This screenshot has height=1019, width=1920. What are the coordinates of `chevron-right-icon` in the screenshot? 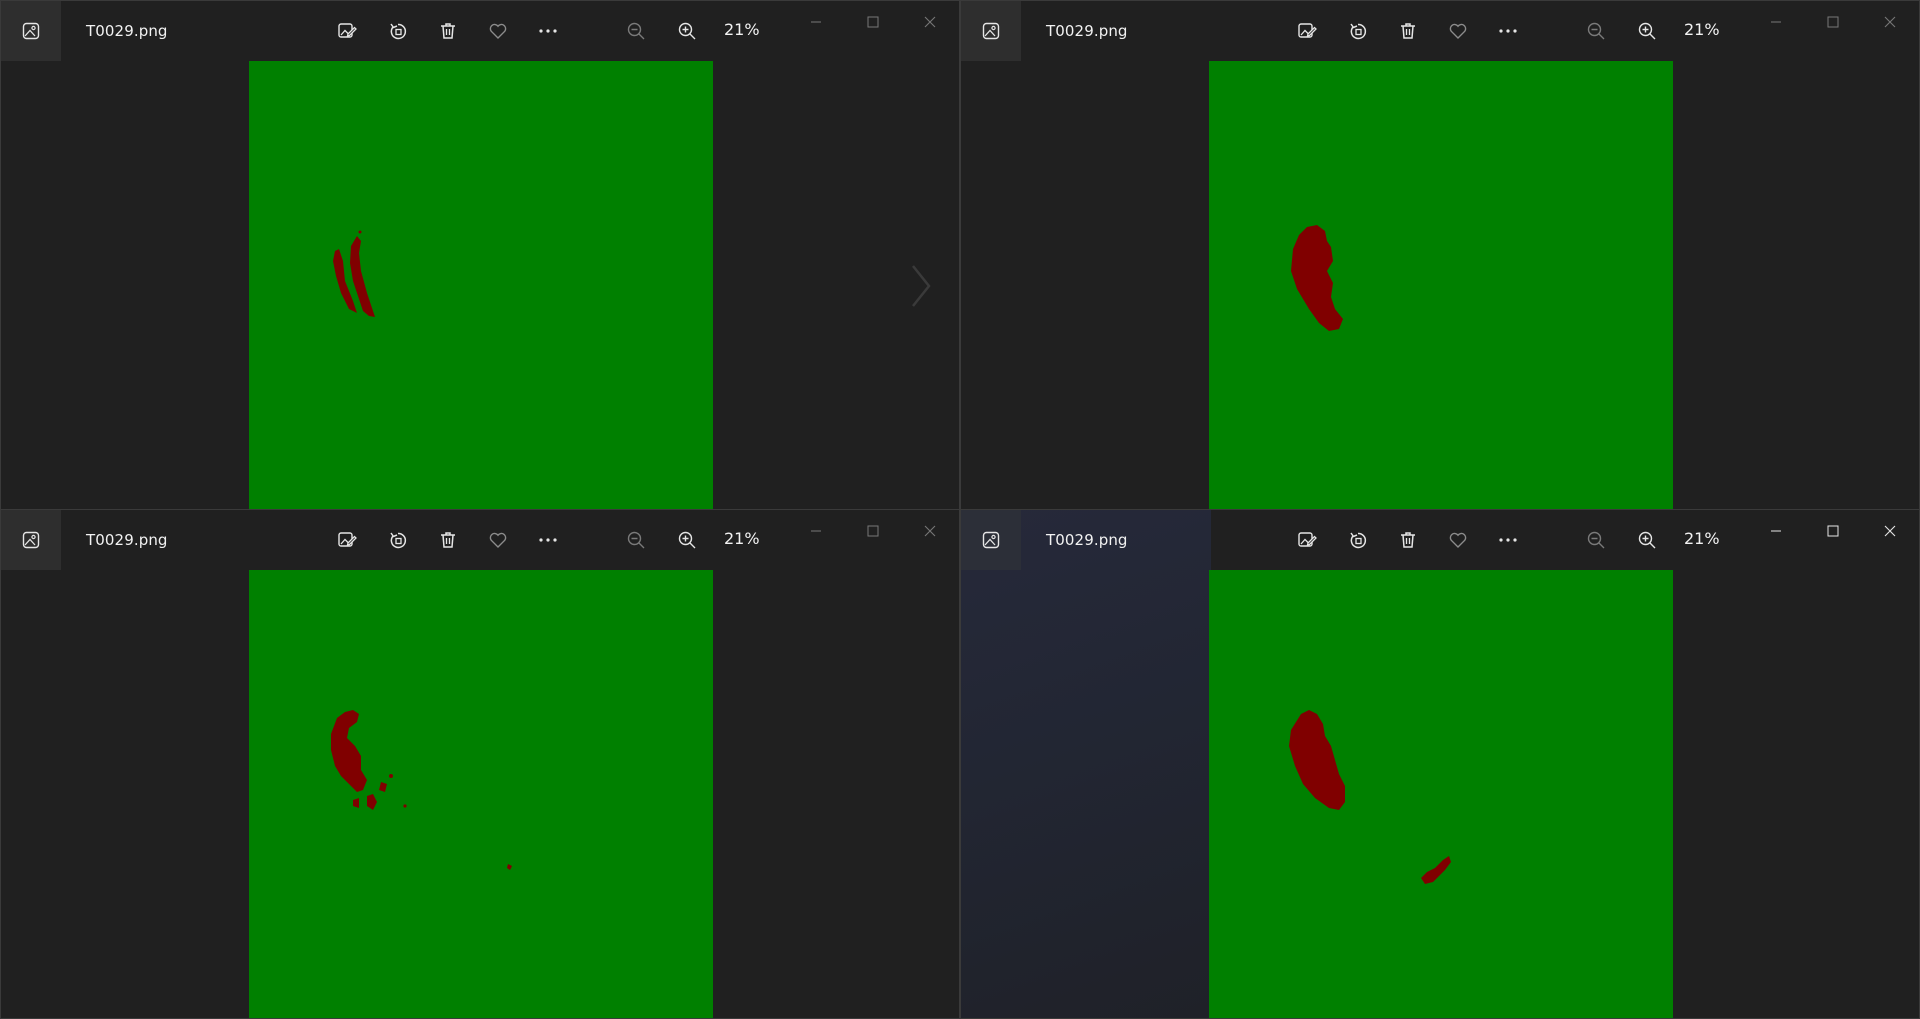 It's located at (921, 286).